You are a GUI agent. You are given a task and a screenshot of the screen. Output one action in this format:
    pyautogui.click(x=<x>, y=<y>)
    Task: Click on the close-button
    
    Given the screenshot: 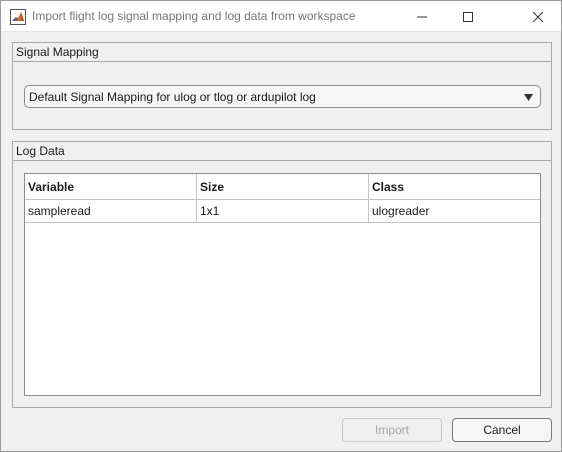 What is the action you would take?
    pyautogui.click(x=538, y=16)
    